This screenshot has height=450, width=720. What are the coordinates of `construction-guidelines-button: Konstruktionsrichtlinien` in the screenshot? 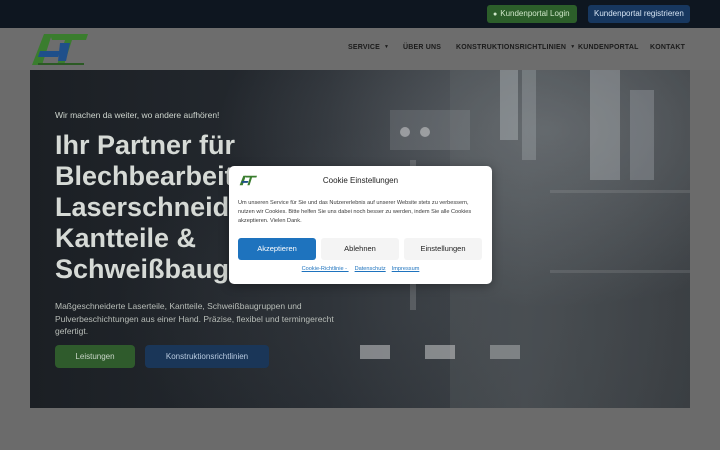 It's located at (207, 356).